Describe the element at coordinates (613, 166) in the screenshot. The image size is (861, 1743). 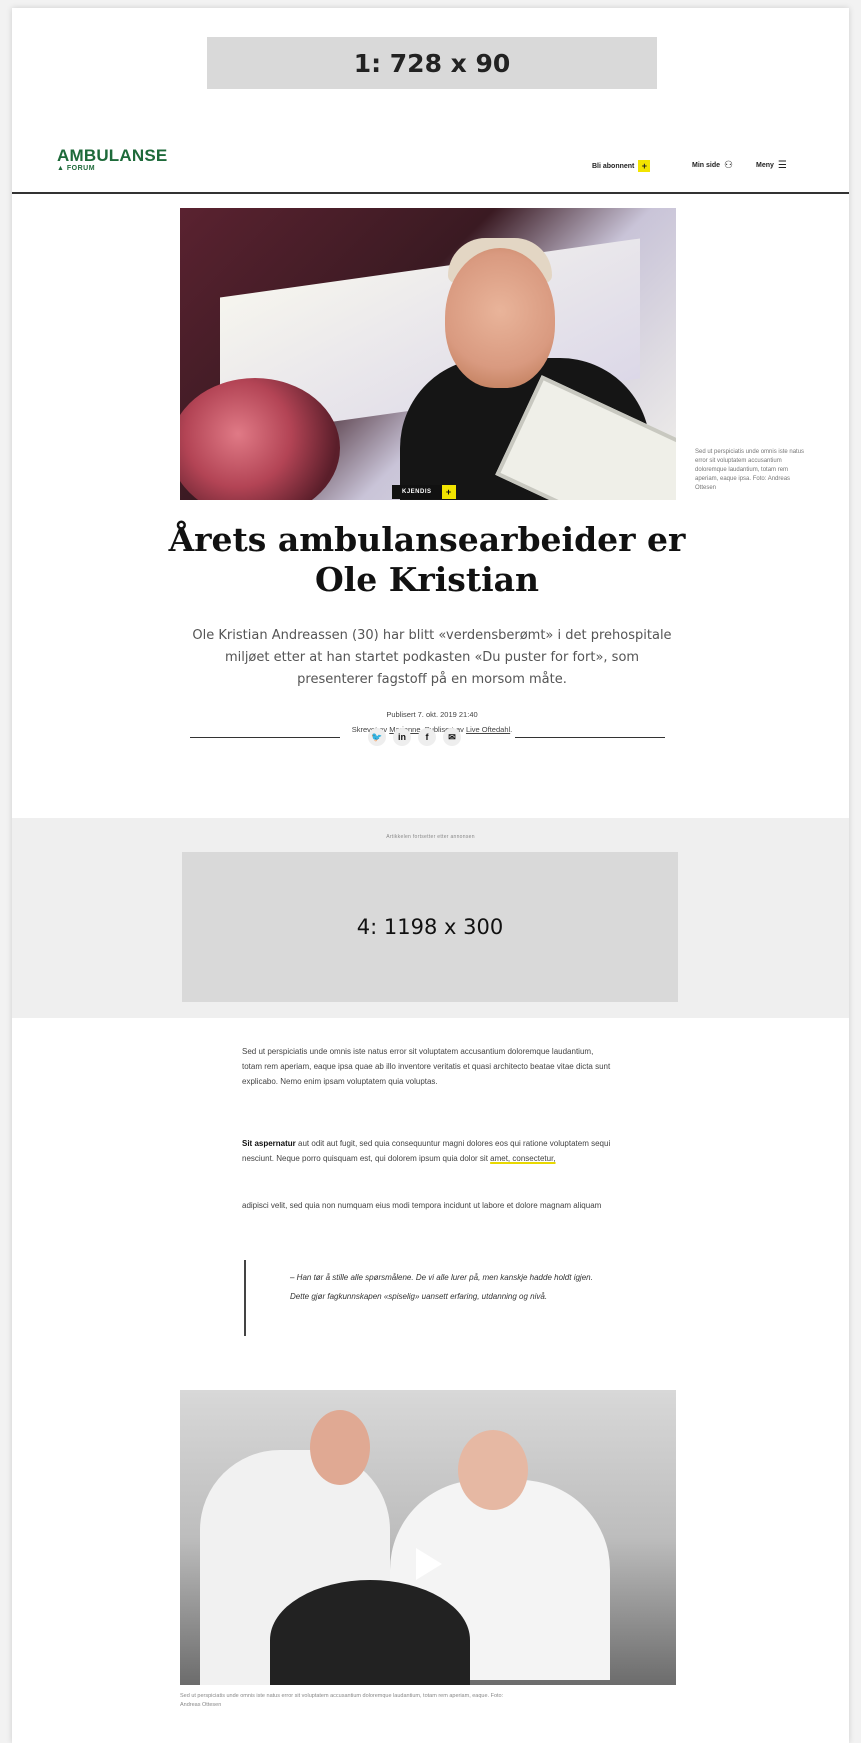
I see `subscribe-label: Bli abonnent` at that location.